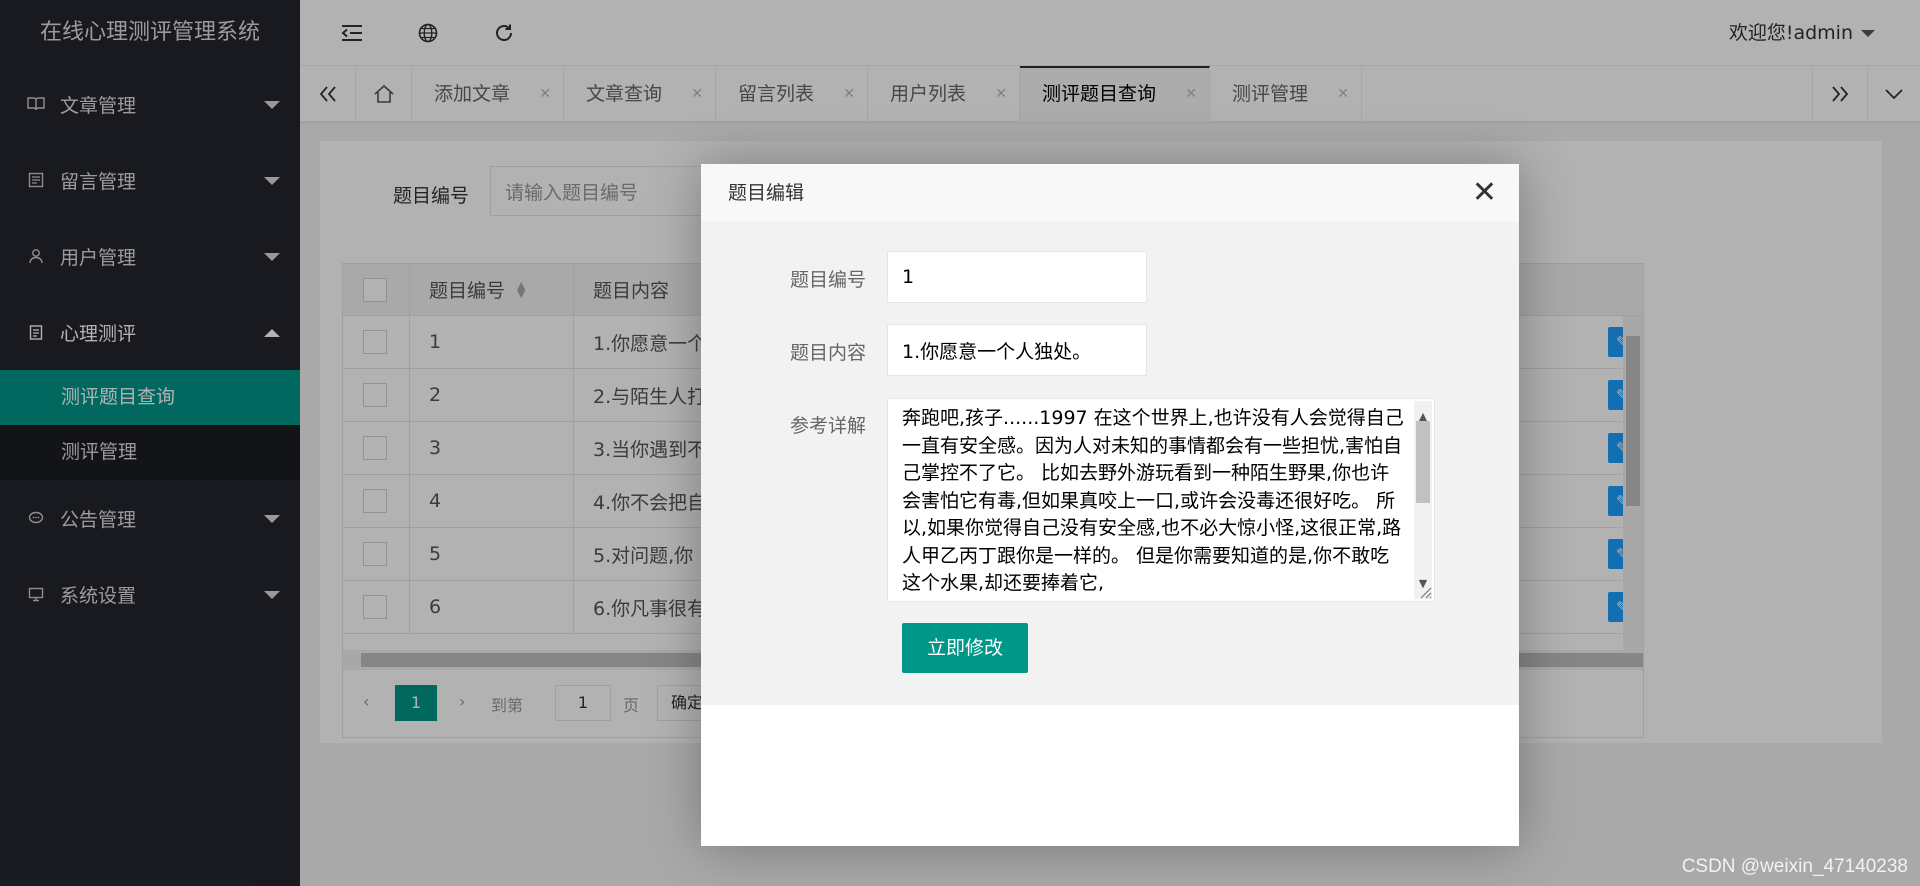 The height and width of the screenshot is (886, 1920). I want to click on reference-detail-label: 参考详解, so click(827, 426).